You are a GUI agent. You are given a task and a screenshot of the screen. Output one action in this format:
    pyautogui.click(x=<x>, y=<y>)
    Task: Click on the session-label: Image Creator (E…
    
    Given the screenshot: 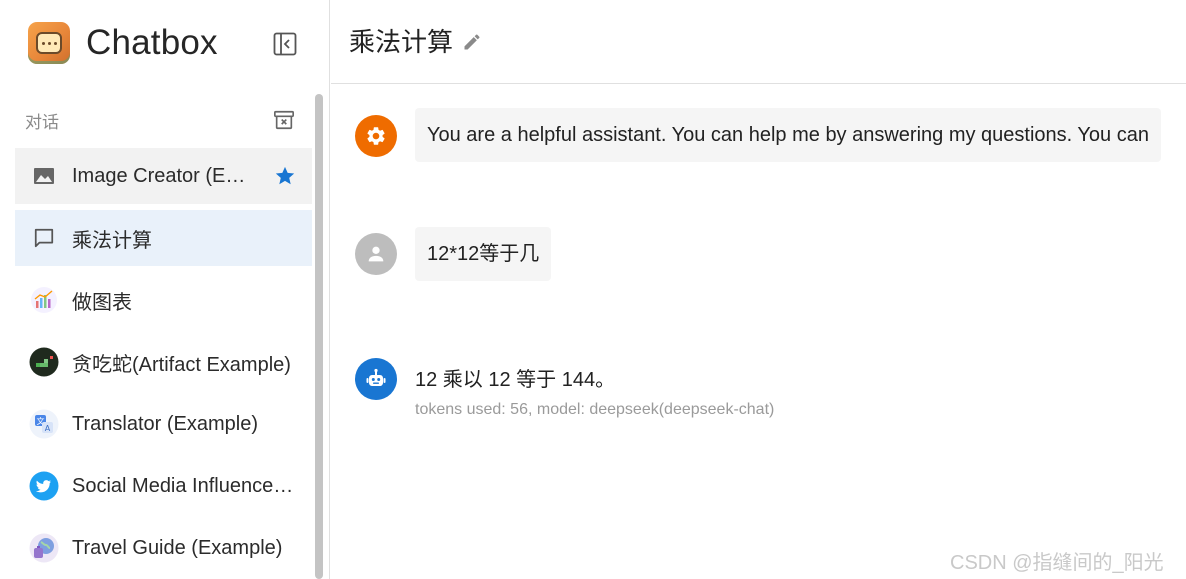 What is the action you would take?
    pyautogui.click(x=159, y=175)
    